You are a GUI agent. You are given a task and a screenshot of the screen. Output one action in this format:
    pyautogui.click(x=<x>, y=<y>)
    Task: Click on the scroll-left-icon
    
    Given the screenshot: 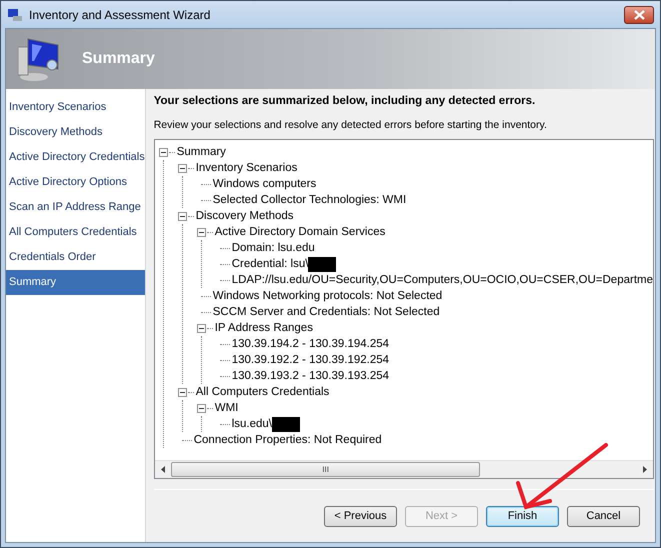 What is the action you would take?
    pyautogui.click(x=162, y=469)
    